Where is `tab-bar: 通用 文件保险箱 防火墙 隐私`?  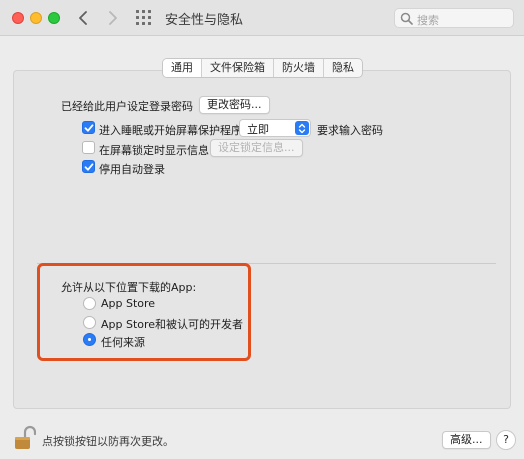
tab-bar: 通用 文件保险箱 防火墙 隐私 is located at coordinates (262, 68).